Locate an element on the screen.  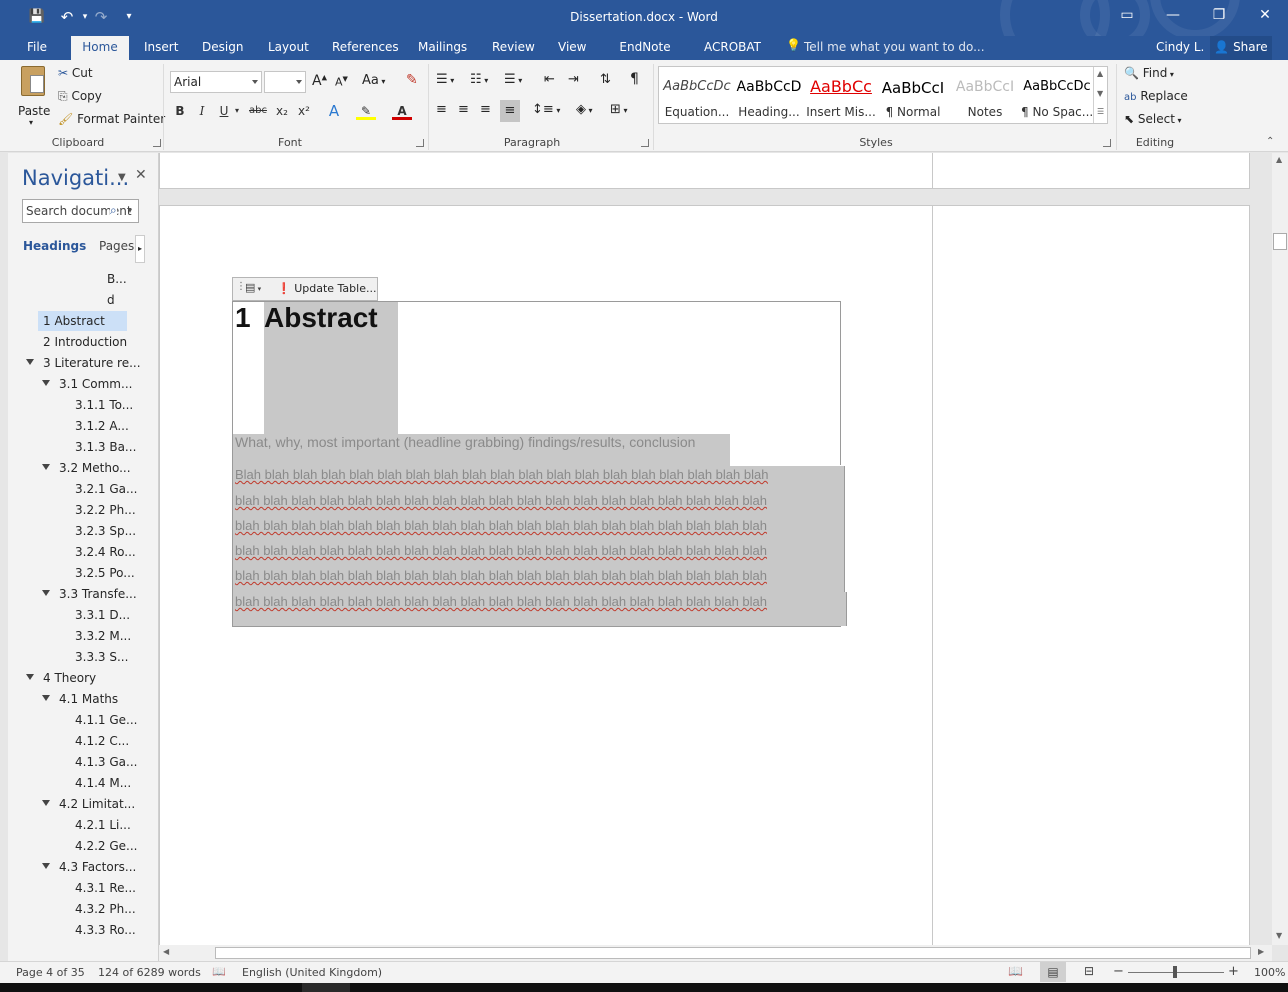
cut-button: ✂ Cut is located at coordinates (75, 73).